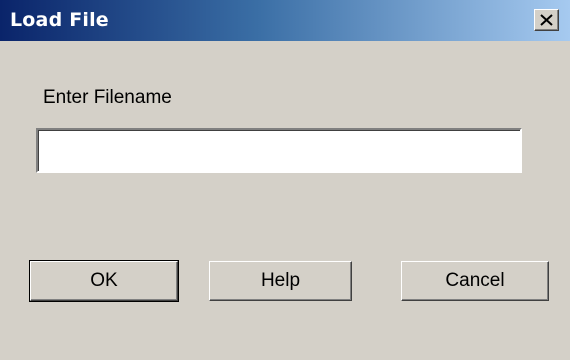 This screenshot has height=360, width=570. I want to click on filename-label: Enter Filename, so click(107, 97).